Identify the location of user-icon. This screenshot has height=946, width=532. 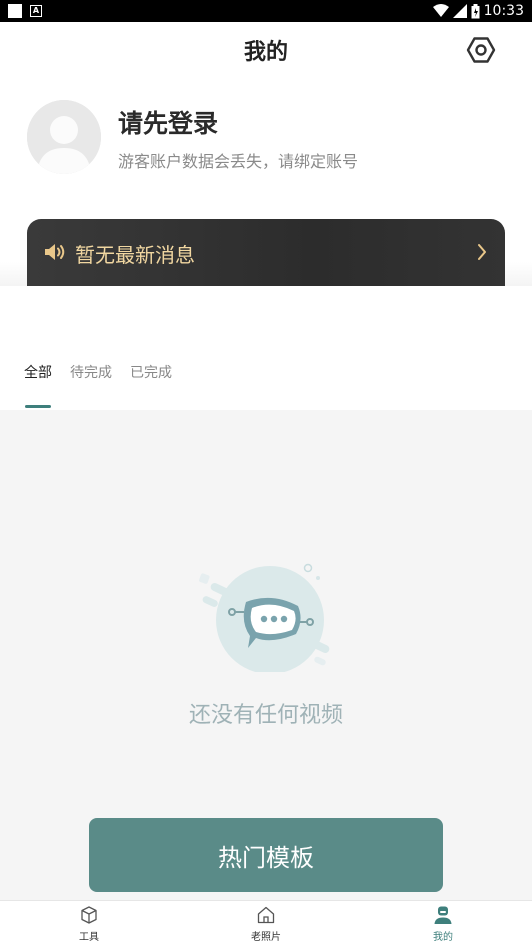
(443, 915).